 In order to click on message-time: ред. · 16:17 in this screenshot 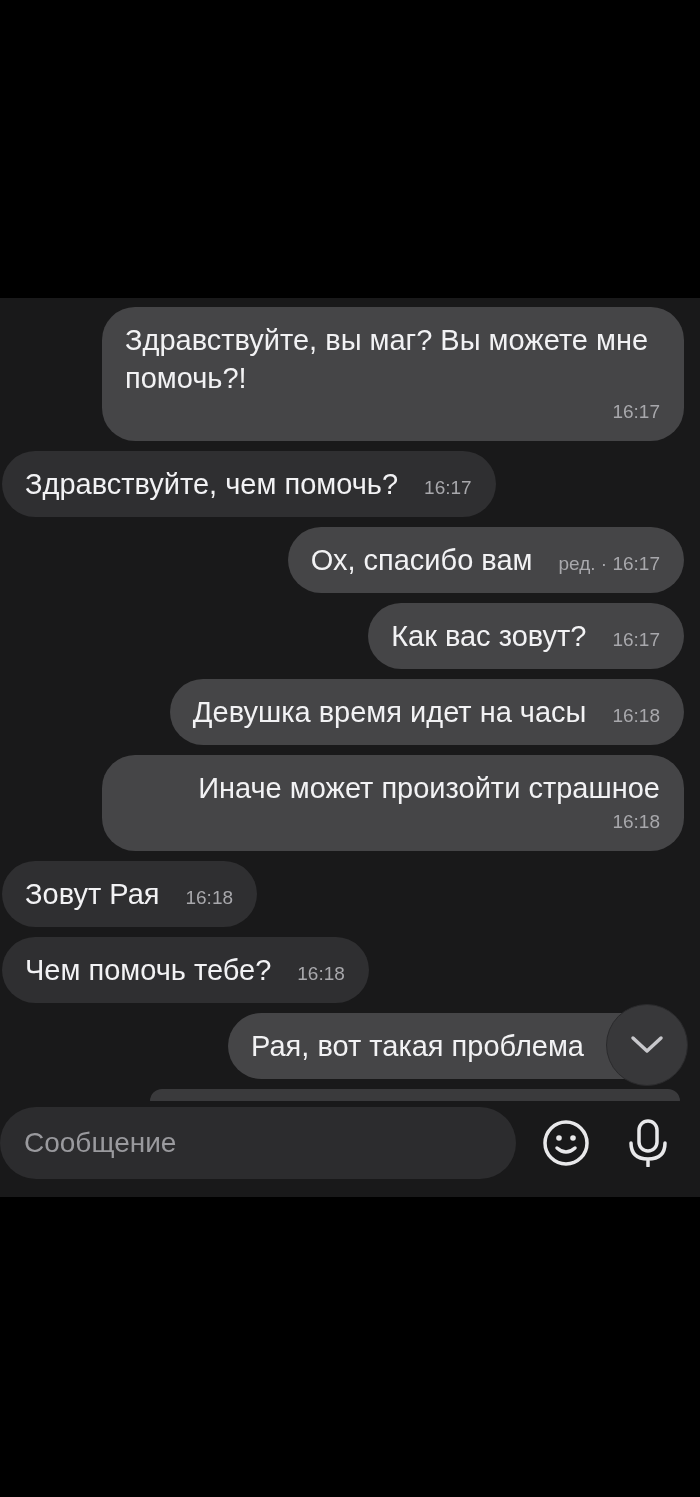, I will do `click(609, 564)`.